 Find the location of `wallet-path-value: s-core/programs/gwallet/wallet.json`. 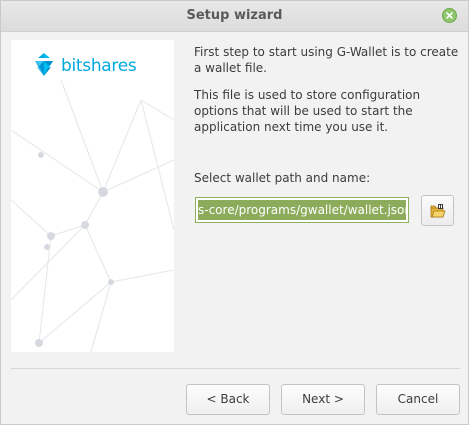

wallet-path-value: s-core/programs/gwallet/wallet.json is located at coordinates (302, 210).